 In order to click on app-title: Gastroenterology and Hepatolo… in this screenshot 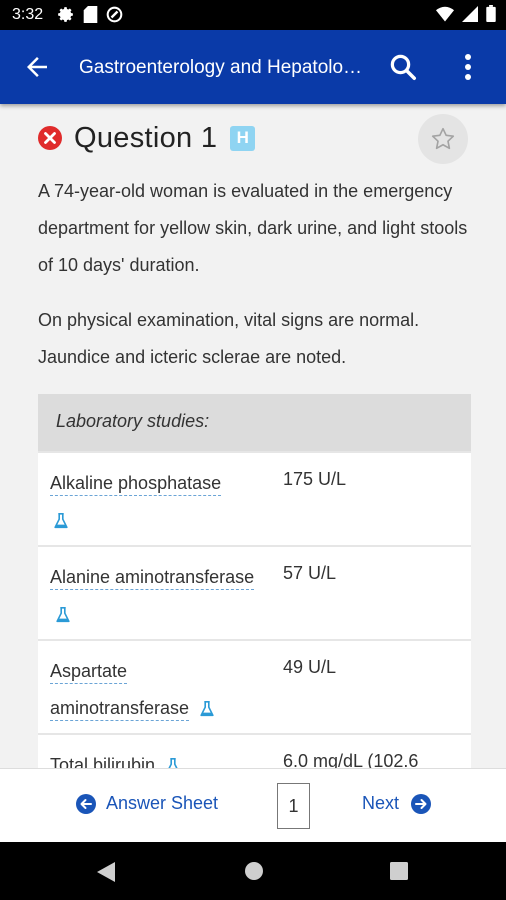, I will do `click(221, 67)`.